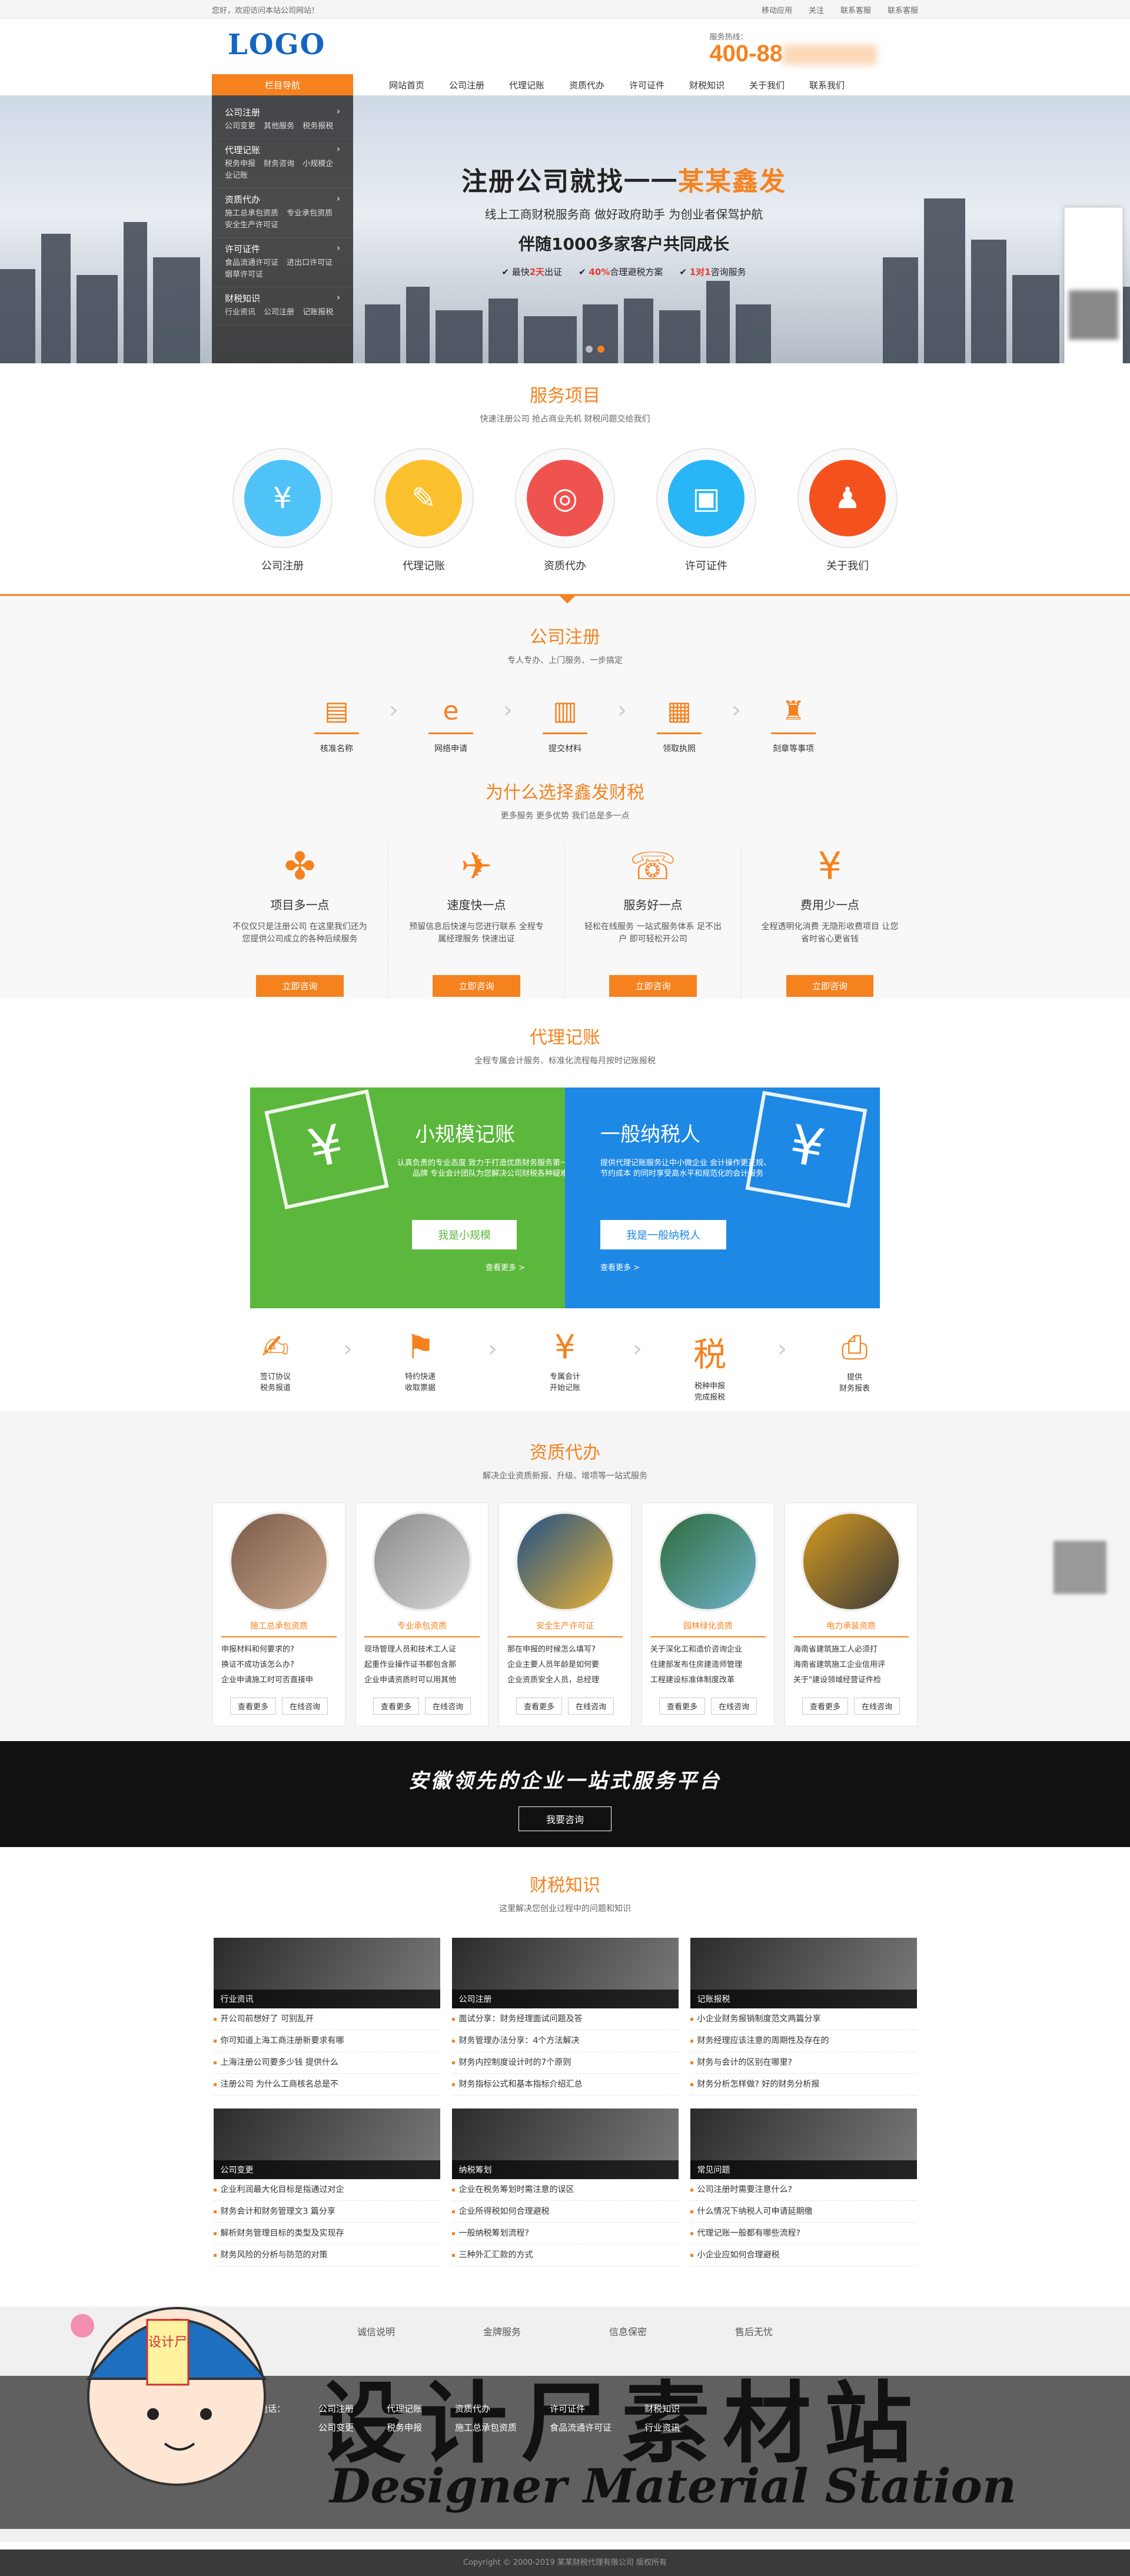 The image size is (1130, 2576). I want to click on footer-menu-link: 食品流通许可证, so click(580, 2428).